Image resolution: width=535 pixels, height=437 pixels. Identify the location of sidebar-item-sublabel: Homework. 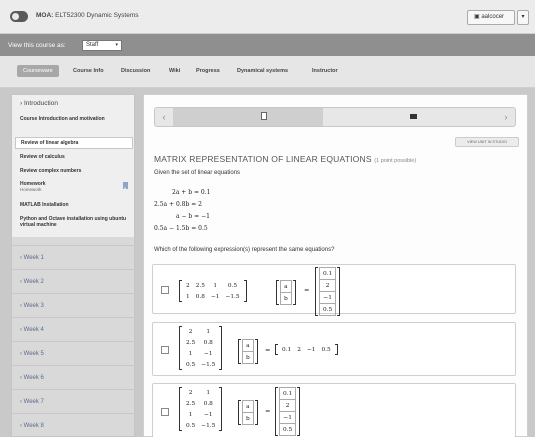
(31, 189).